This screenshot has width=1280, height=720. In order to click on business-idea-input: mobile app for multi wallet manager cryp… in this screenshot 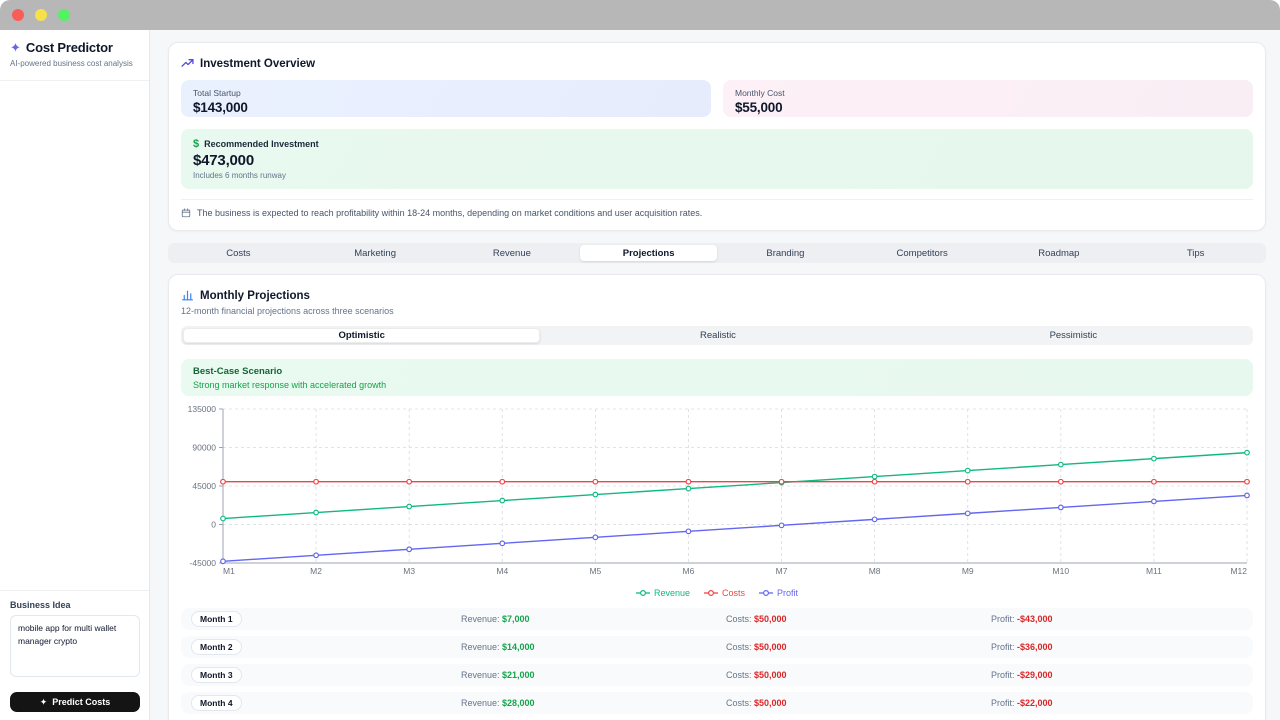, I will do `click(75, 646)`.